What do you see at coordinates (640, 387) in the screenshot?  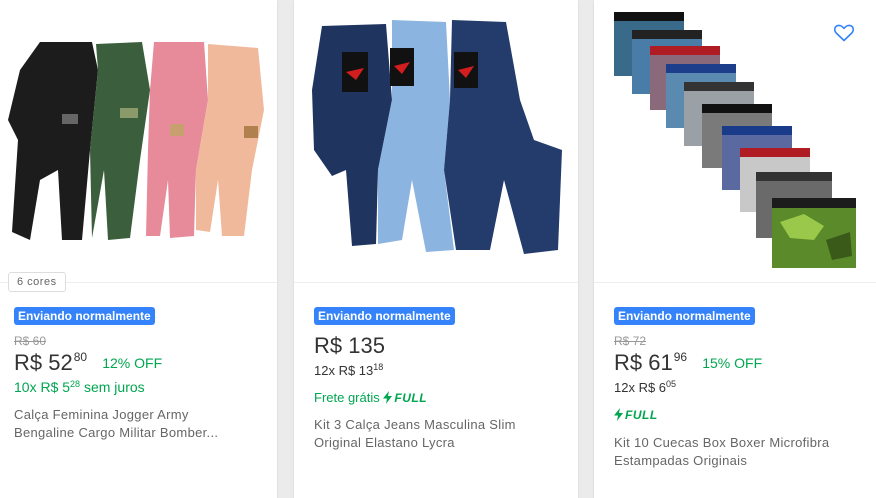 I see `installments-prefix: 12x R$ 6` at bounding box center [640, 387].